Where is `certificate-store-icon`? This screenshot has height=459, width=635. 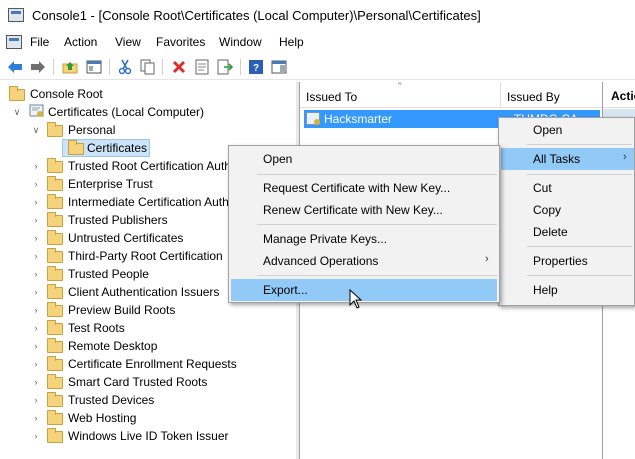 certificate-store-icon is located at coordinates (36, 110).